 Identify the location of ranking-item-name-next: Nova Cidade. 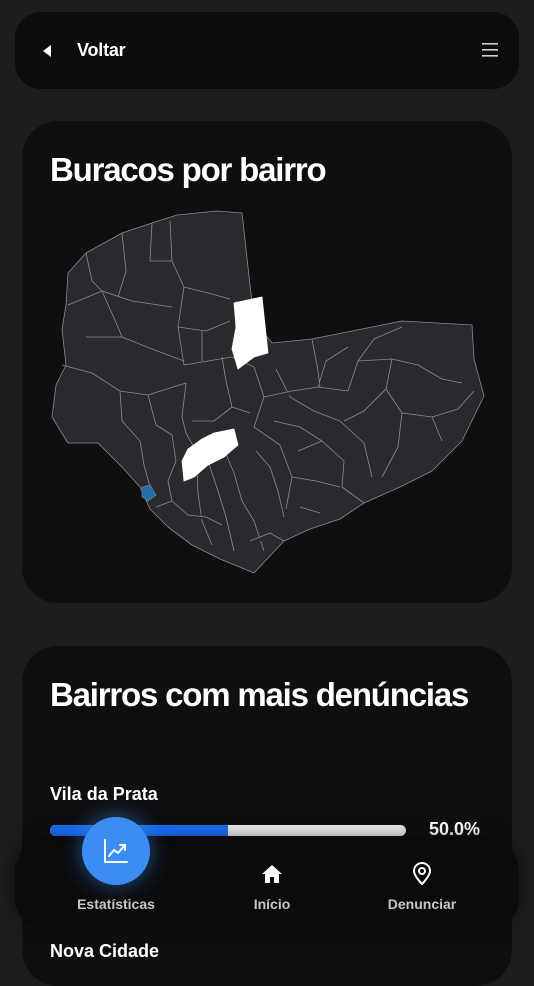
(105, 951).